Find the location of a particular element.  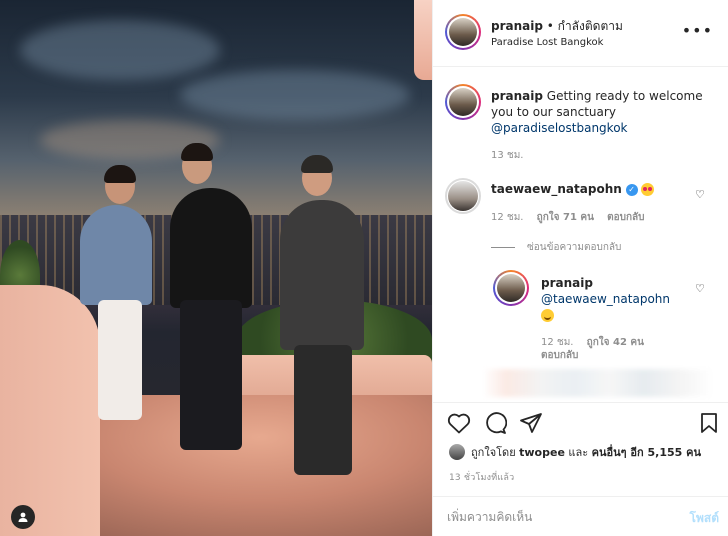

post-comment-button: โพสต์ is located at coordinates (704, 518).